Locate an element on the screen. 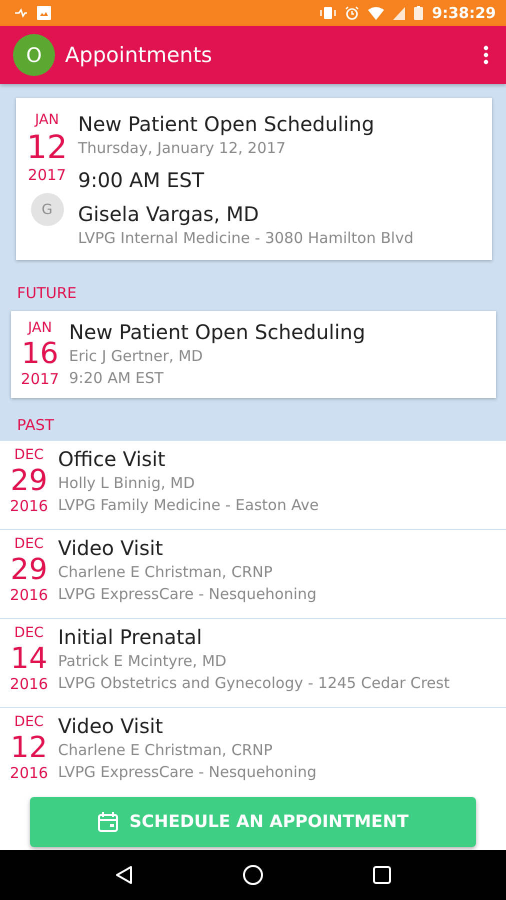  appointment-location: LVPG Family Medicine - Easton Ave is located at coordinates (188, 505).